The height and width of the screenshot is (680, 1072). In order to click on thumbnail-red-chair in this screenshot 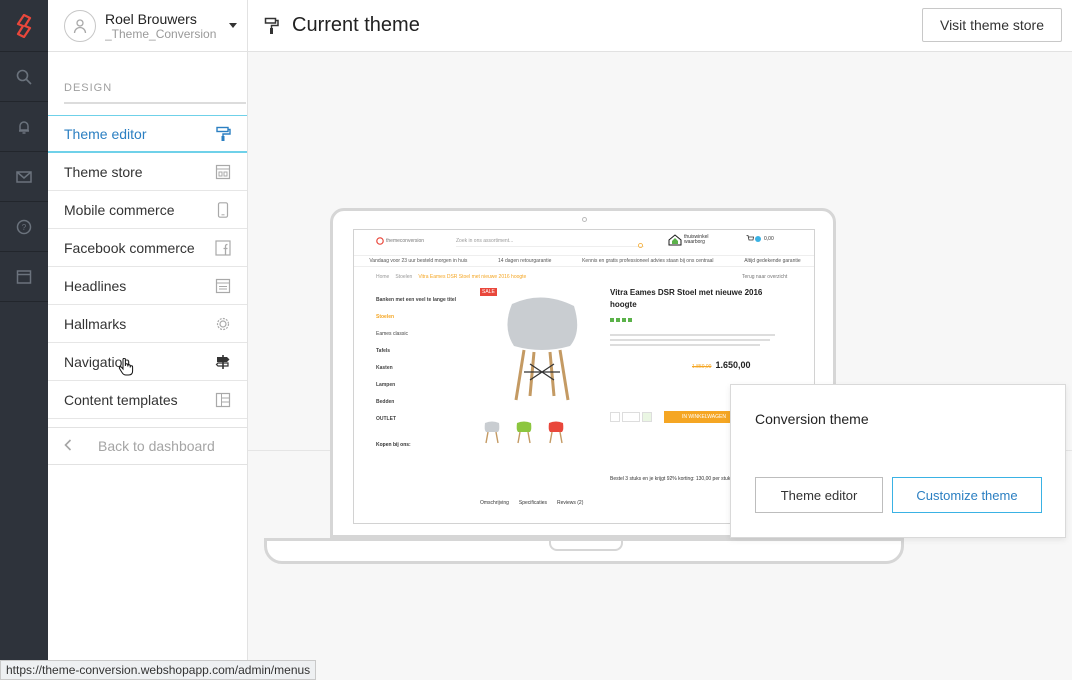, I will do `click(556, 432)`.